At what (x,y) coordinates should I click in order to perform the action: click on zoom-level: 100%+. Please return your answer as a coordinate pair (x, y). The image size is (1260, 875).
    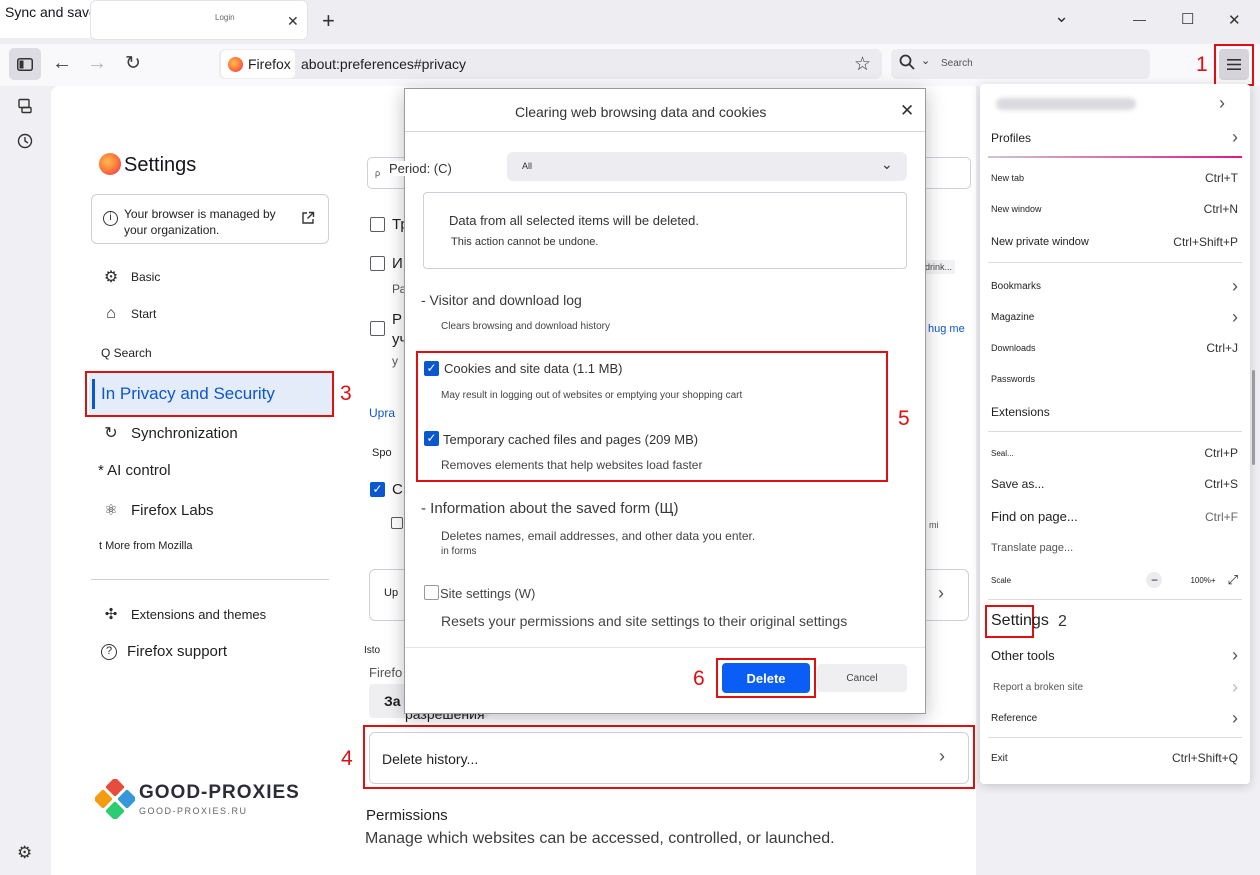
    Looking at the image, I should click on (1202, 580).